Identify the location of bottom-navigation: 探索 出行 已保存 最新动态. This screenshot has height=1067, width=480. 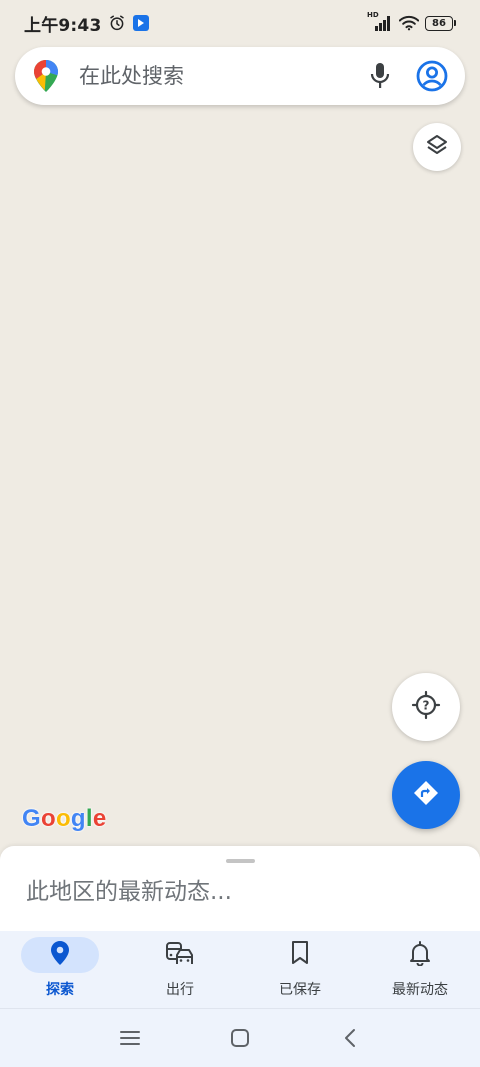
(240, 970).